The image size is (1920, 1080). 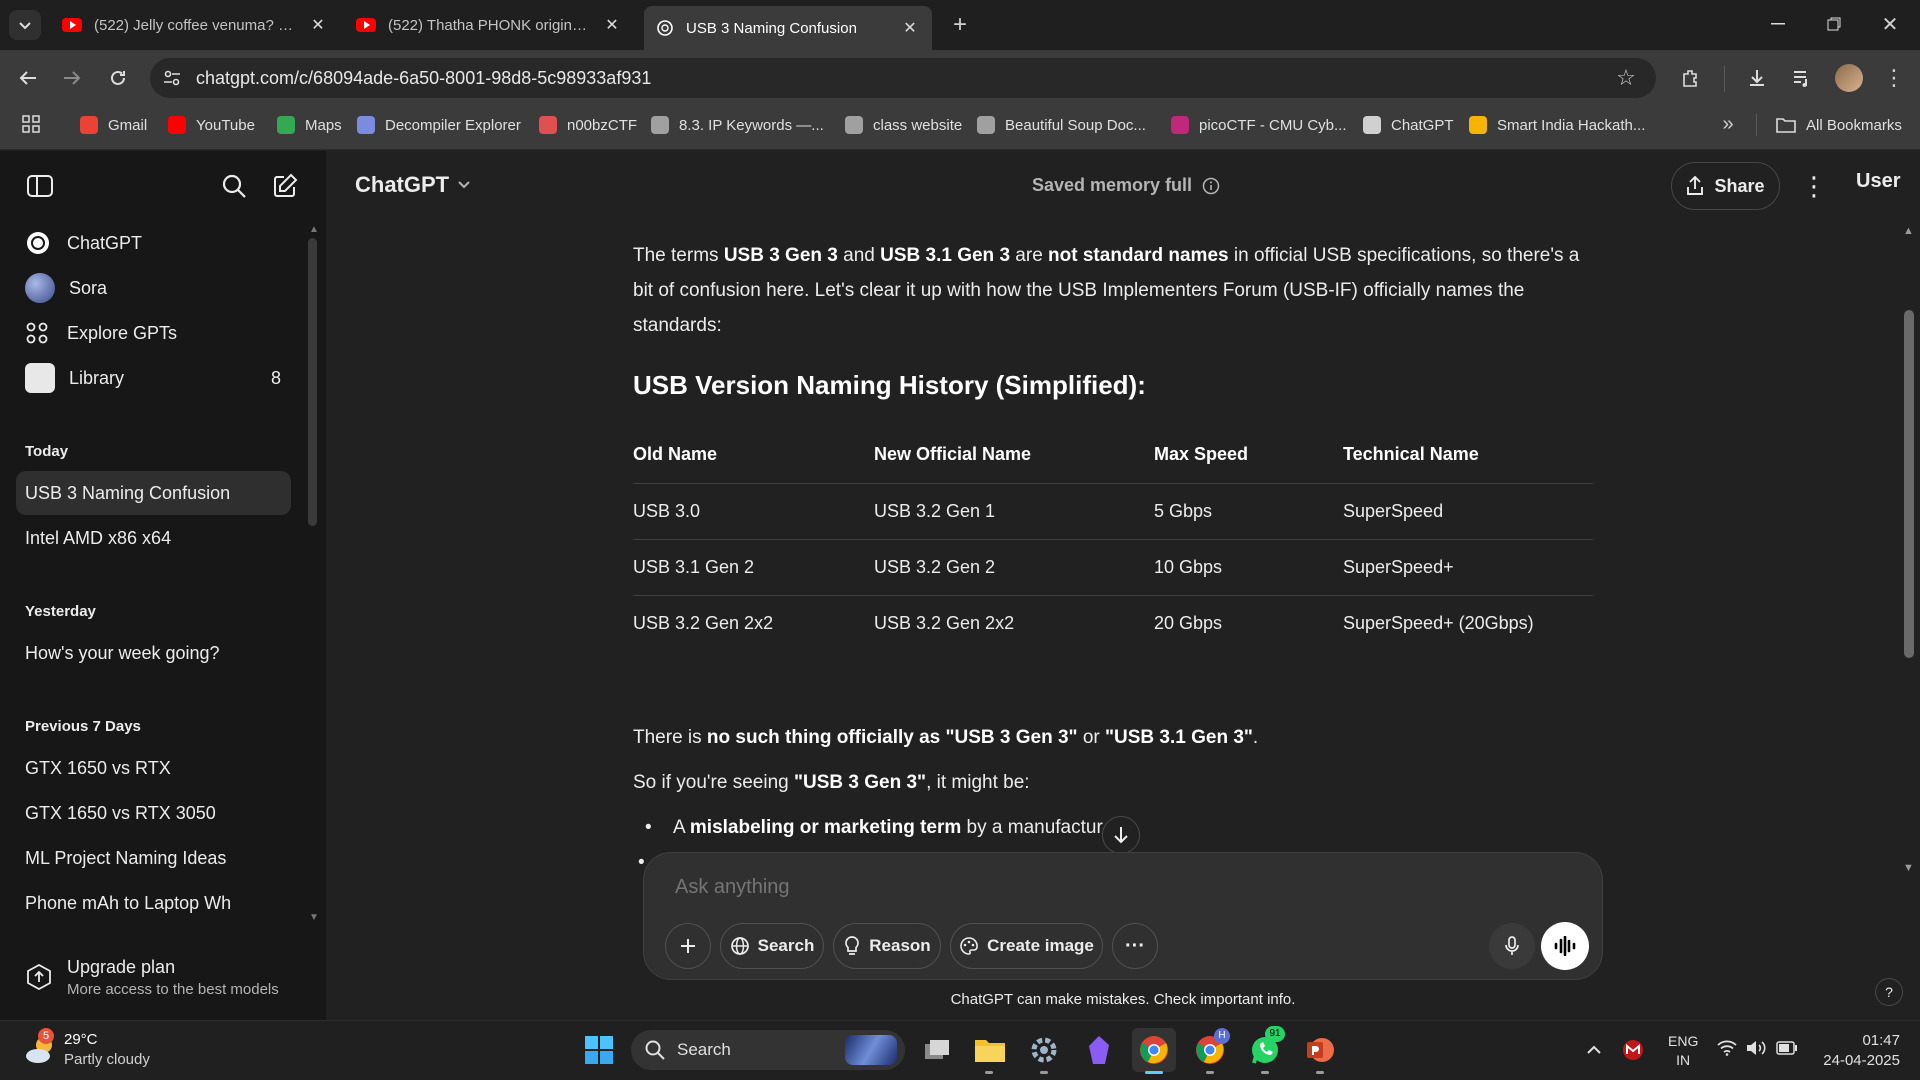 I want to click on back-button, so click(x=28, y=78).